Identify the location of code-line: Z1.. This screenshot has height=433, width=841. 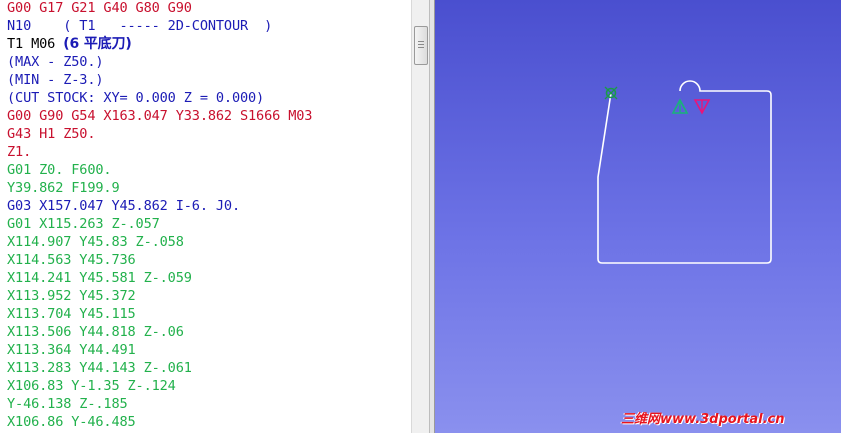
(19, 152).